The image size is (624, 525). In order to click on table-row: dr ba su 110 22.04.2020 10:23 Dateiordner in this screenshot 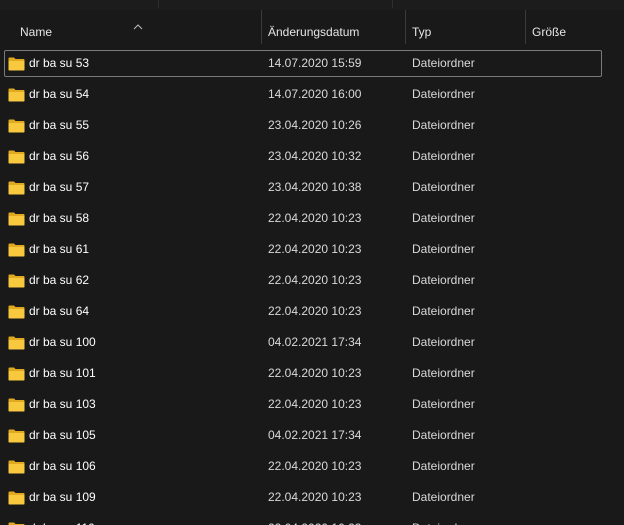, I will do `click(303, 520)`.